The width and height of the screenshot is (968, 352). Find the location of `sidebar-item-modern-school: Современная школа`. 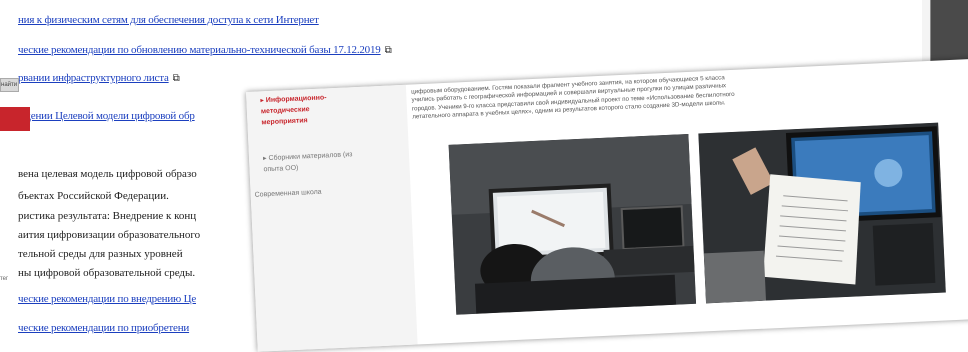

sidebar-item-modern-school: Современная школа is located at coordinates (288, 194).